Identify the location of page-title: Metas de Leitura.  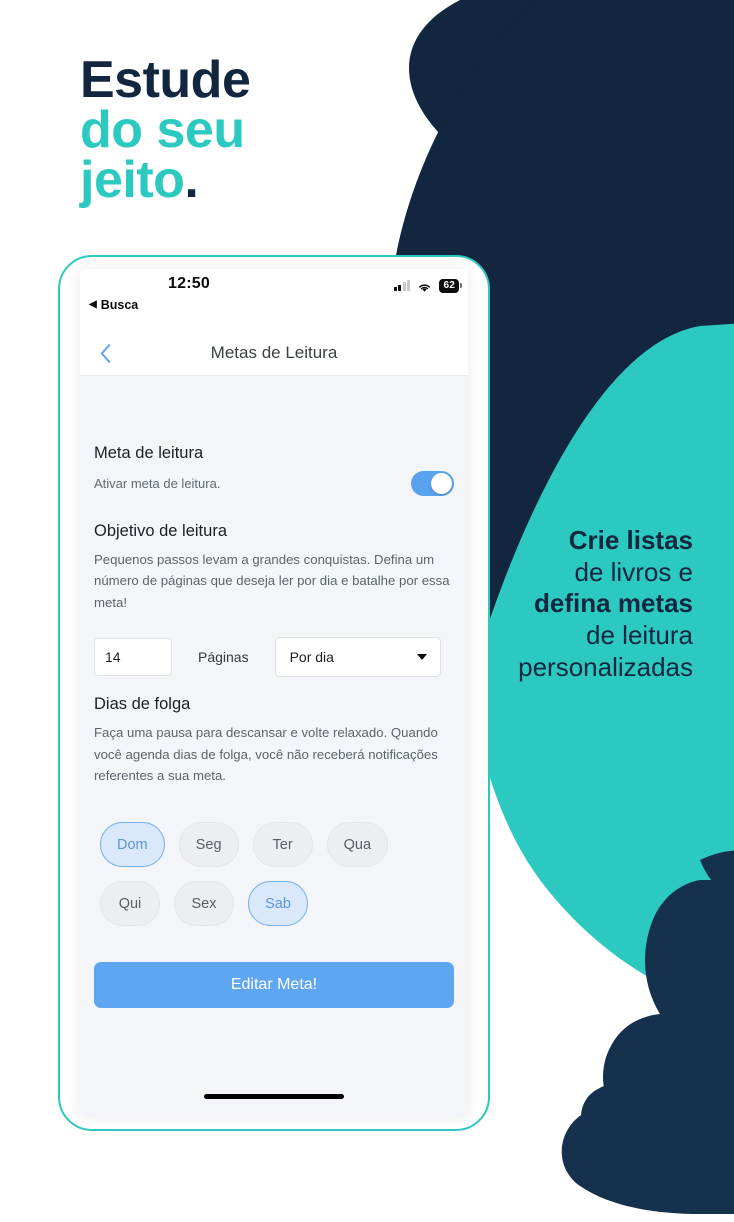
(274, 352).